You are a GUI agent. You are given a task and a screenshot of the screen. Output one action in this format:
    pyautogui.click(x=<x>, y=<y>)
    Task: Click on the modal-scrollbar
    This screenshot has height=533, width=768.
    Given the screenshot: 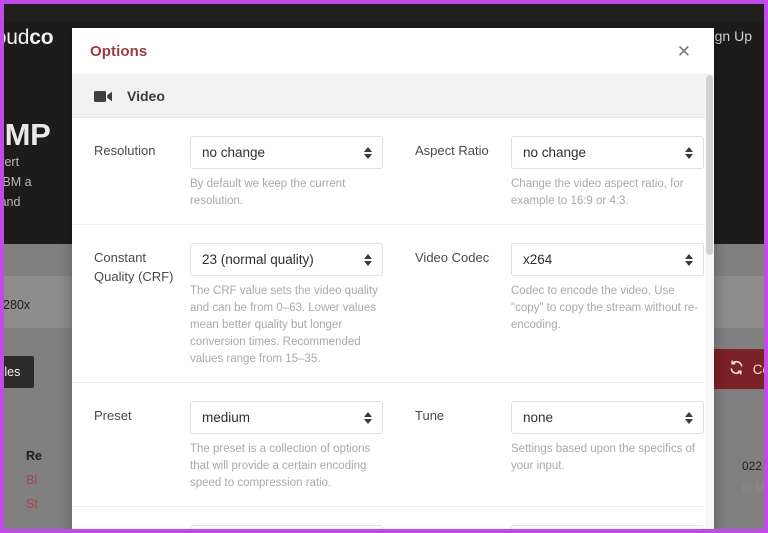 What is the action you would take?
    pyautogui.click(x=709, y=302)
    